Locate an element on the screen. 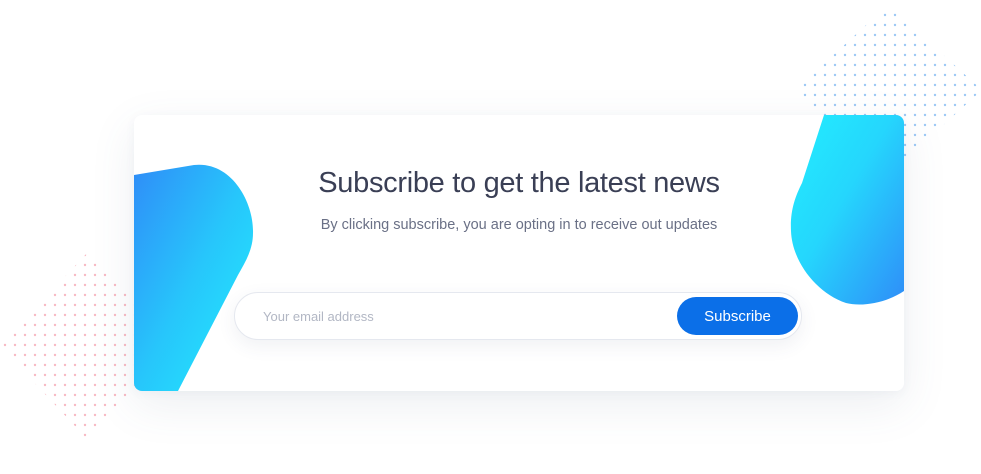  subscribe-button: Subscribe is located at coordinates (737, 316).